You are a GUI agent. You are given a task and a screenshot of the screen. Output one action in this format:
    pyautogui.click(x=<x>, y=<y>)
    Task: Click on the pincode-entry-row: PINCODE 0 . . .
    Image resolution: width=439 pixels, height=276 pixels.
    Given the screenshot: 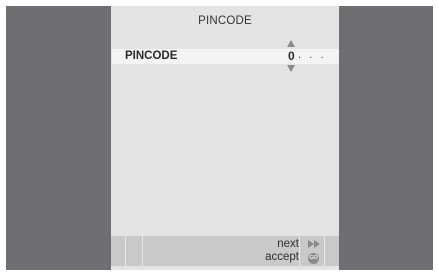 What is the action you would take?
    pyautogui.click(x=225, y=56)
    